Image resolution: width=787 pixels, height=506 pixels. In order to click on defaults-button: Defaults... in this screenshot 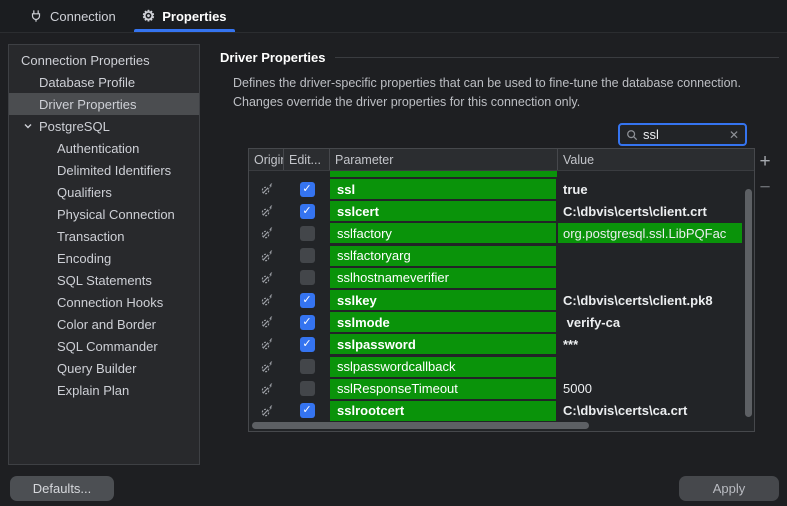, I will do `click(62, 488)`.